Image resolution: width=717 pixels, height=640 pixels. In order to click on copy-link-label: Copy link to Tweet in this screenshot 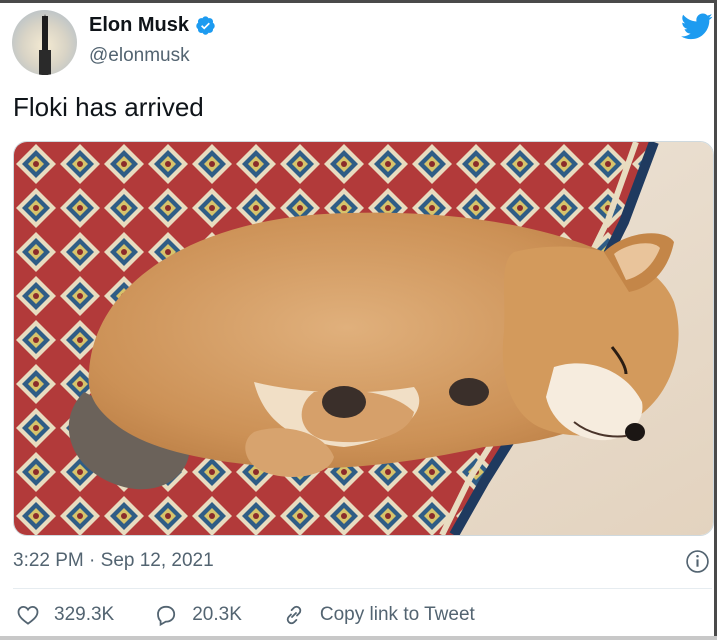, I will do `click(397, 614)`.